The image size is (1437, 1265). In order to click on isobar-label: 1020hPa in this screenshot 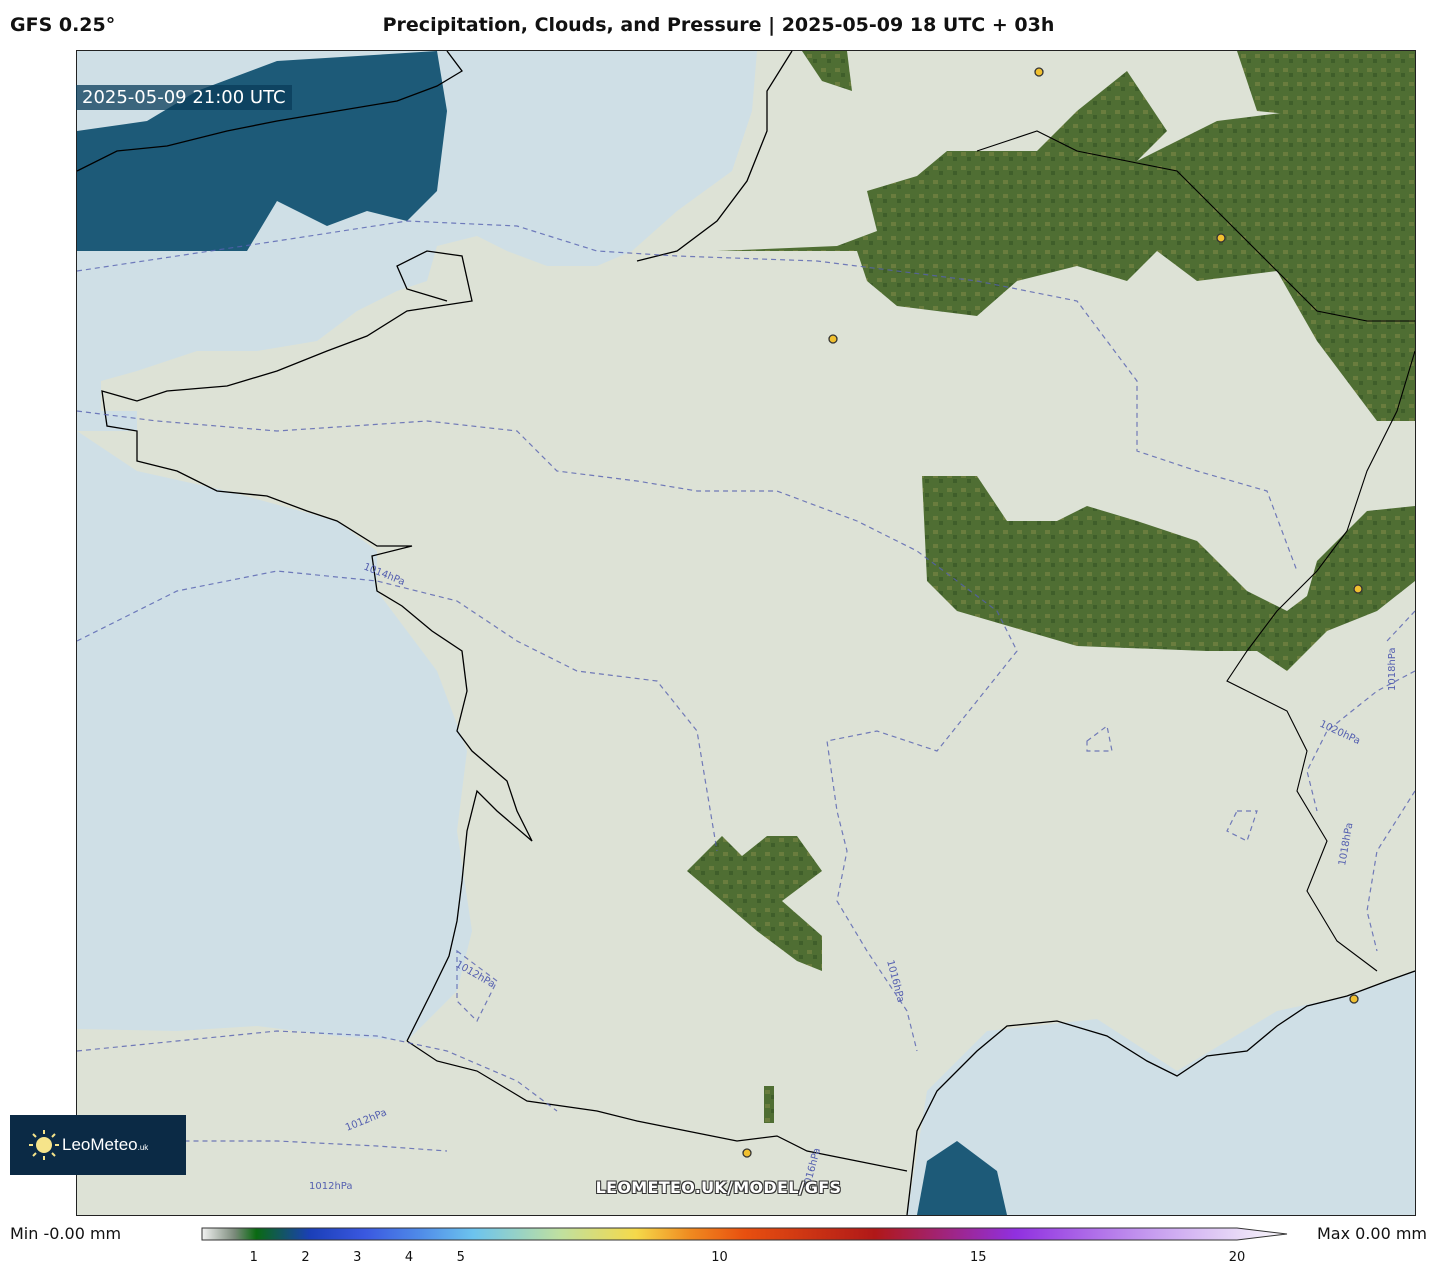, I will do `click(1340, 733)`.